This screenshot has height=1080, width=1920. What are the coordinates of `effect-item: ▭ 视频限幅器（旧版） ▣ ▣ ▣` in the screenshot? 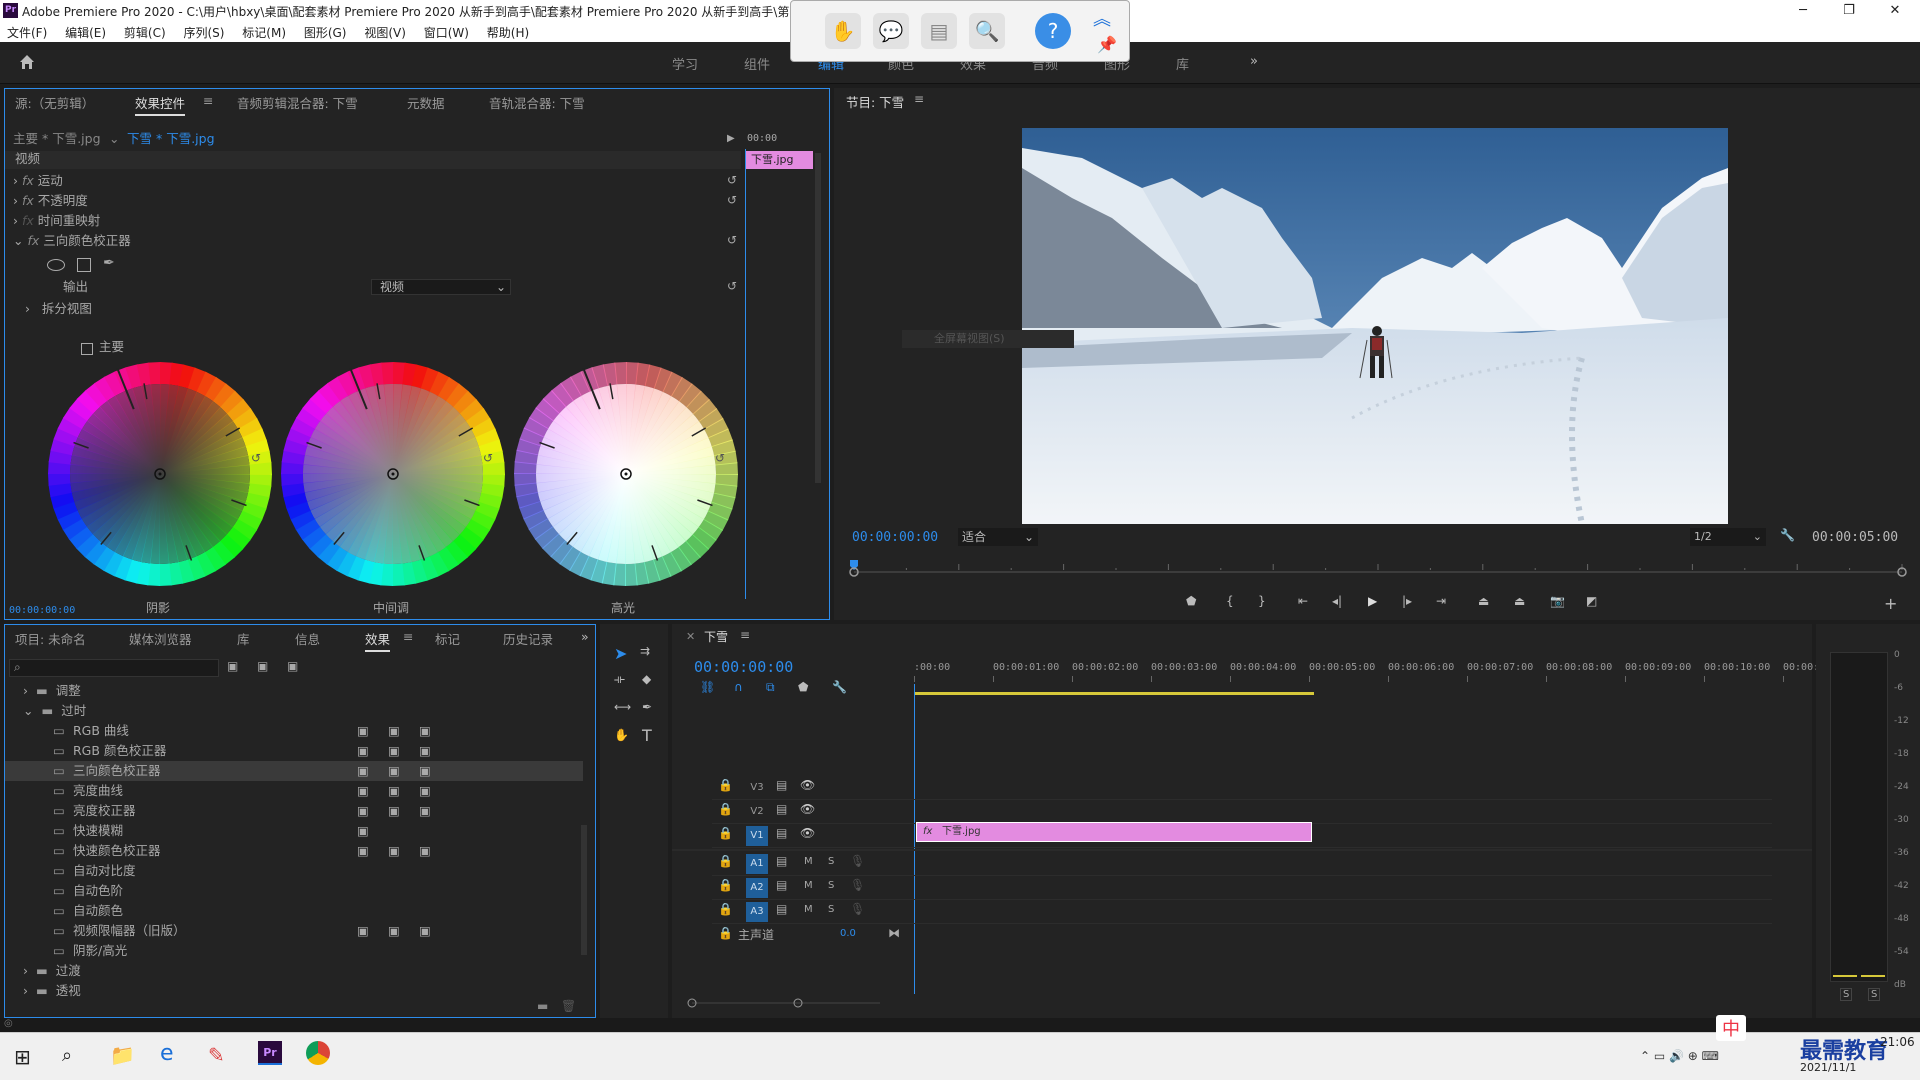 It's located at (294, 931).